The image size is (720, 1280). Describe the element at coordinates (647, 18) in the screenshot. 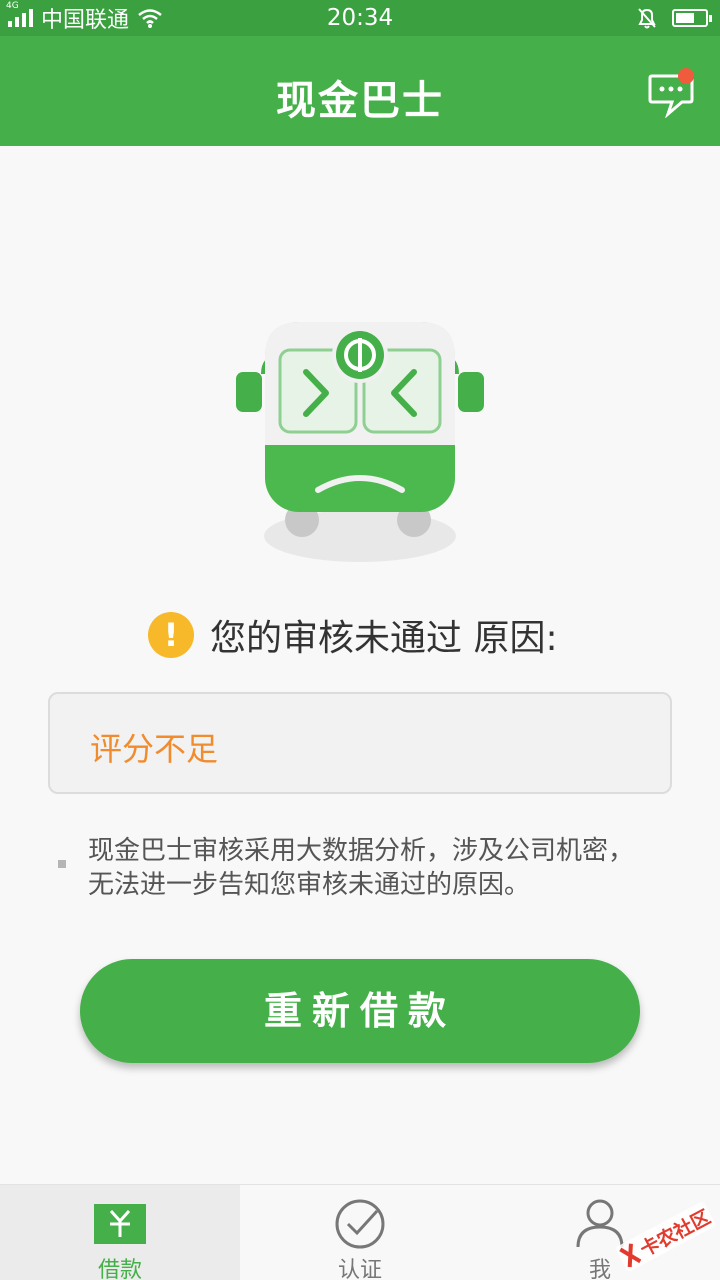

I see `mute-bell-icon` at that location.